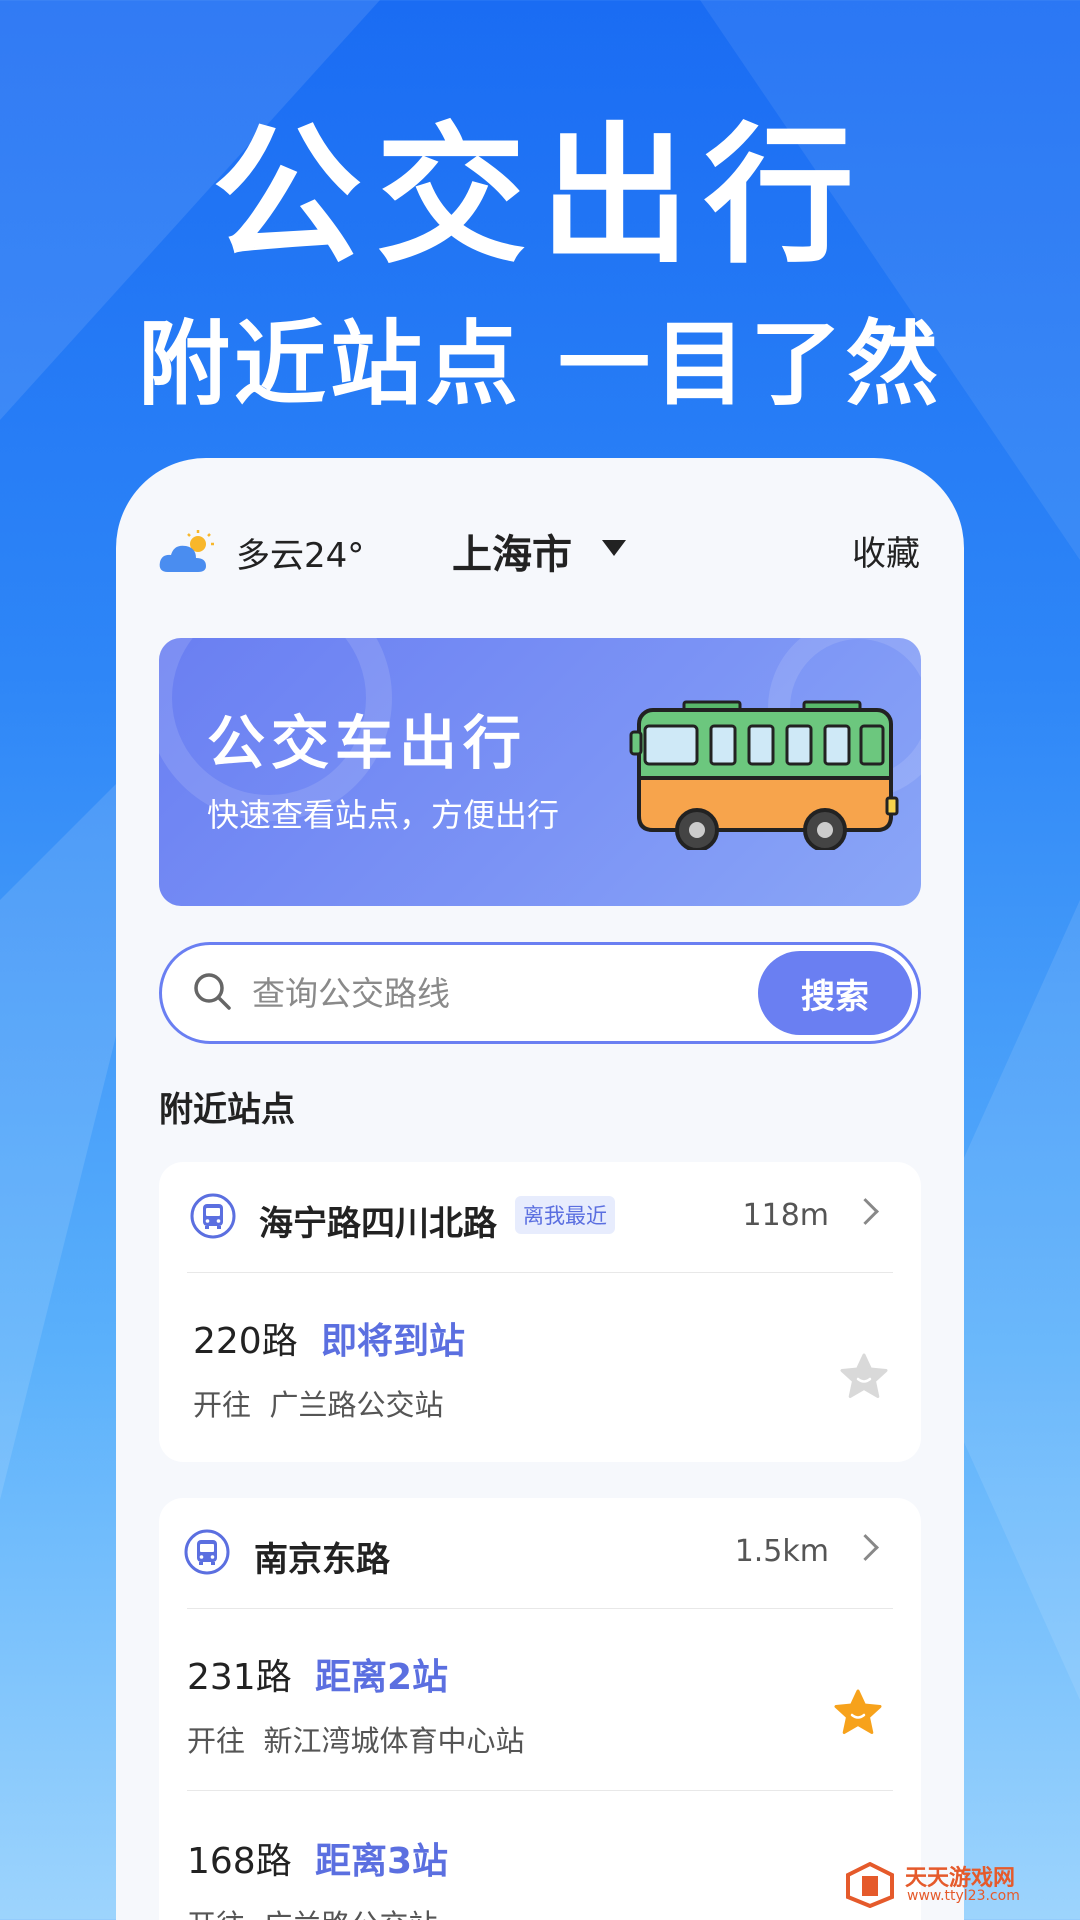  Describe the element at coordinates (540, 1553) in the screenshot. I see `stop-header: 南京东路 1.5km` at that location.